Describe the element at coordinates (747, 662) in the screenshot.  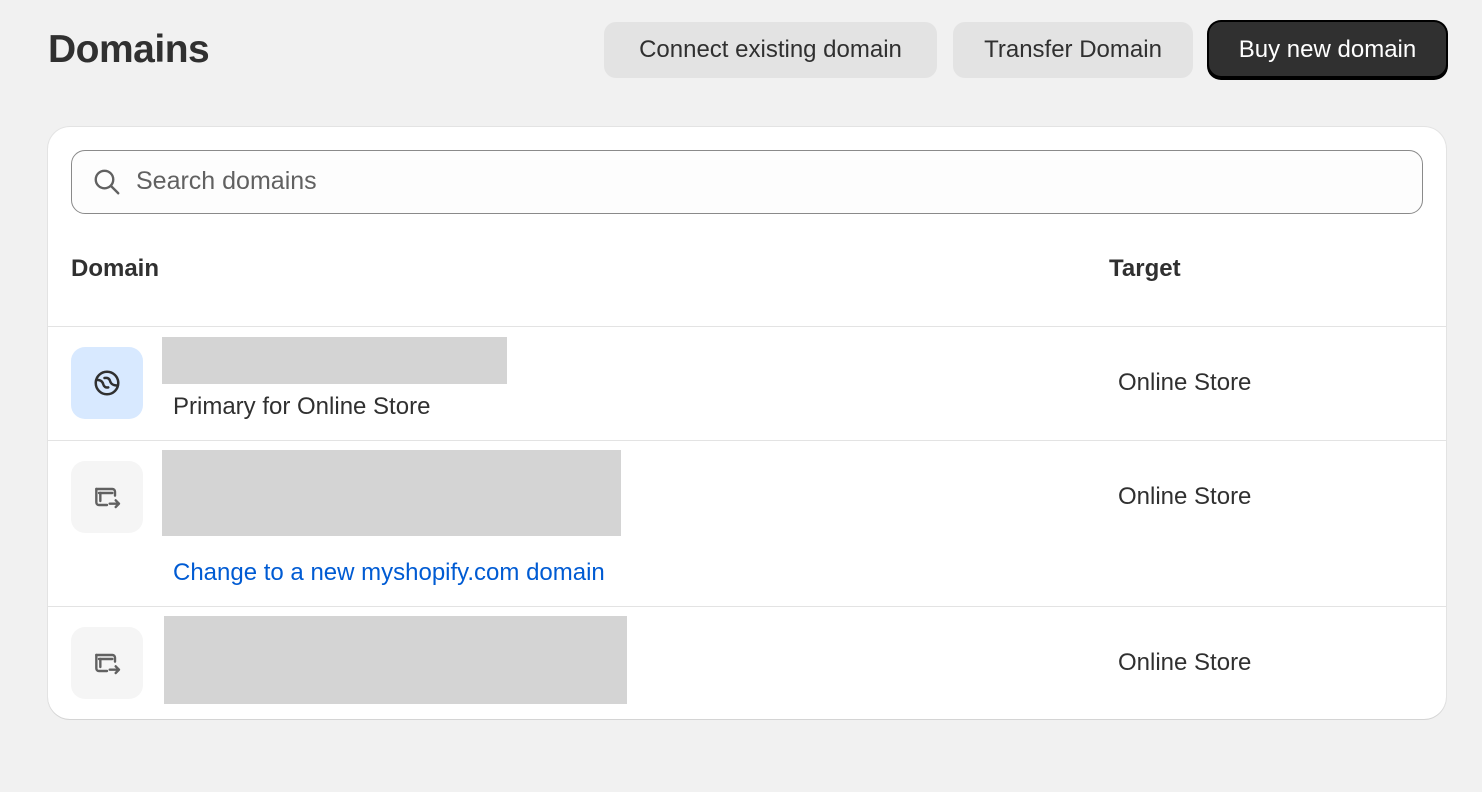
I see `table-row: Online Store` at that location.